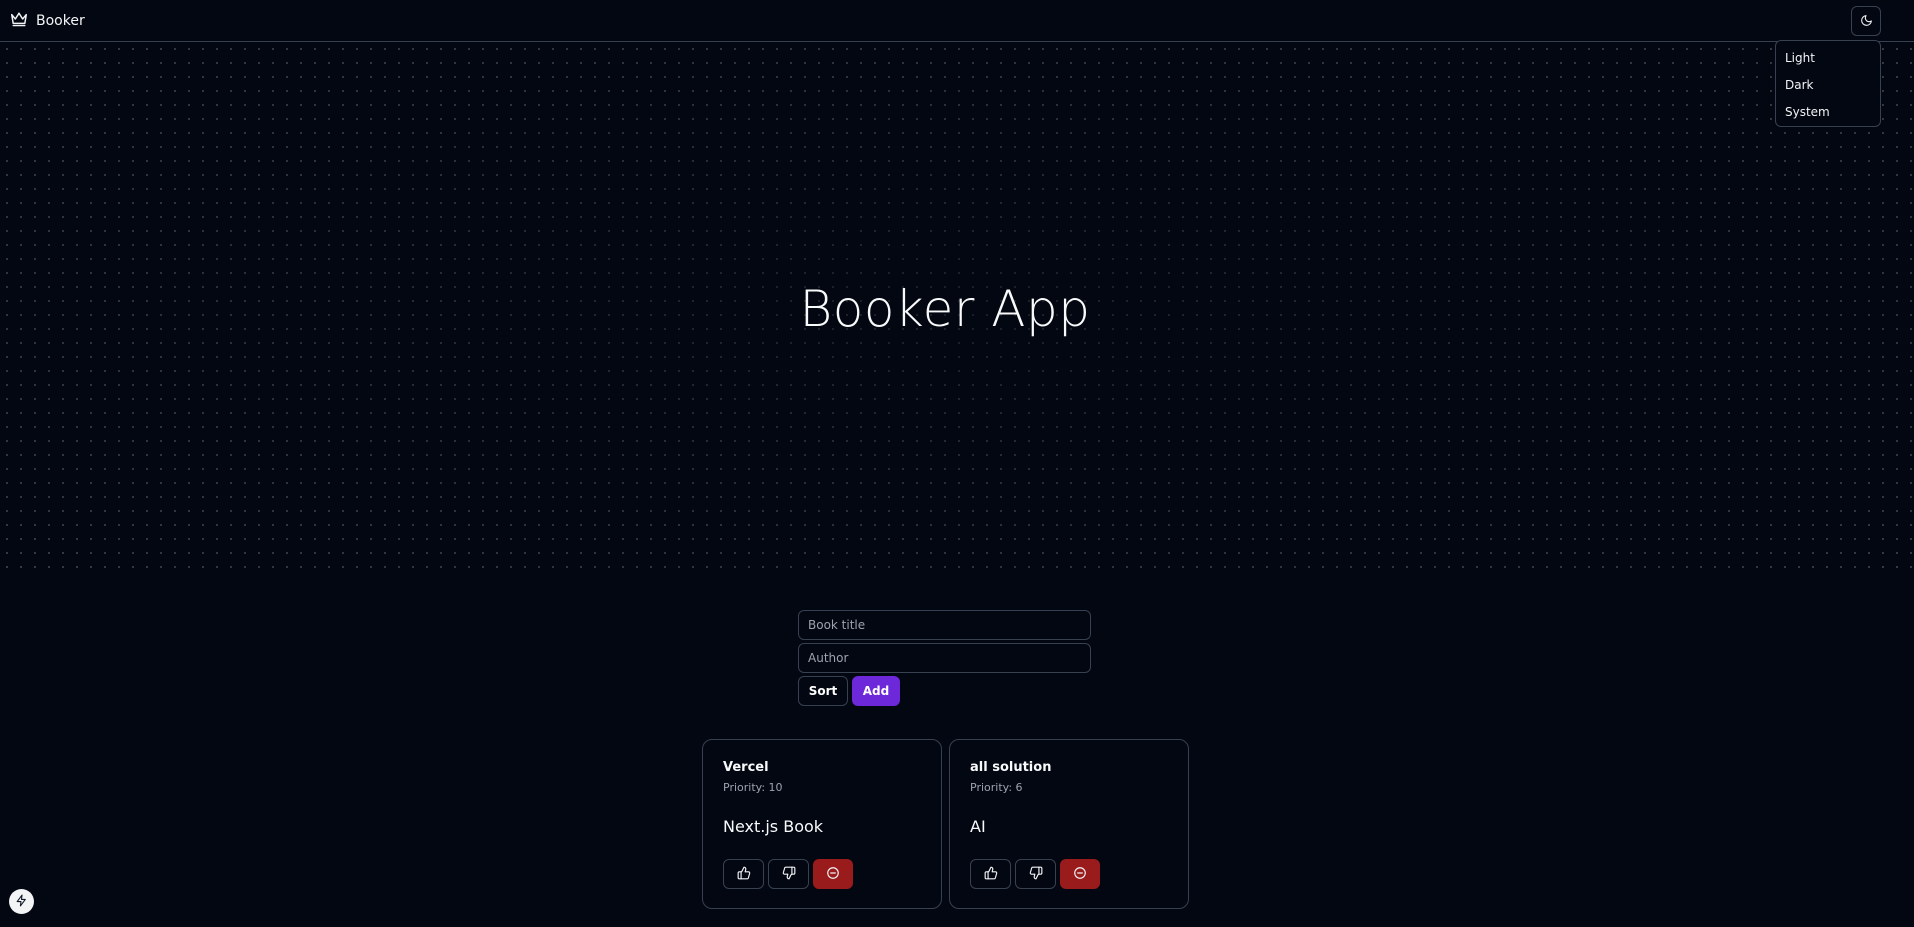  I want to click on book-title: Next.js Book, so click(773, 826).